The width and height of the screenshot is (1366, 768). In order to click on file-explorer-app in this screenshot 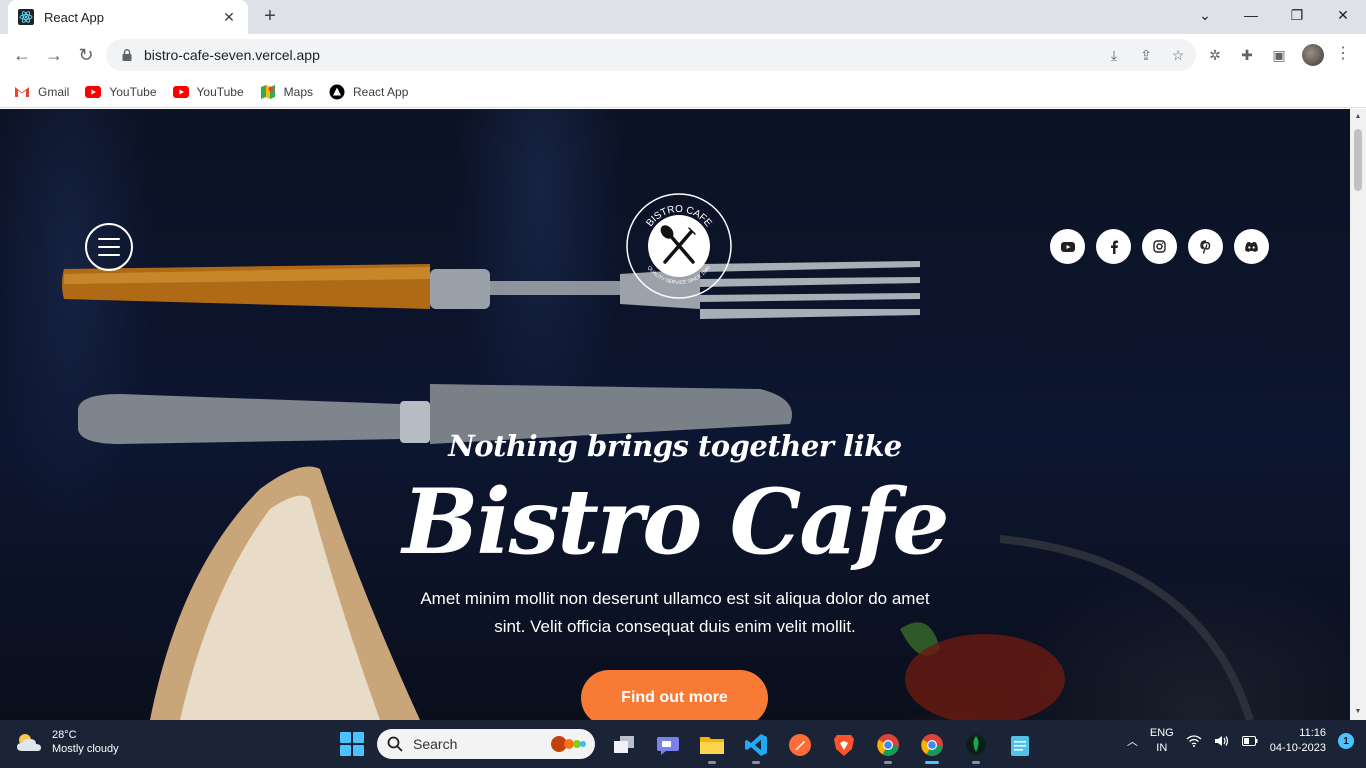, I will do `click(712, 746)`.